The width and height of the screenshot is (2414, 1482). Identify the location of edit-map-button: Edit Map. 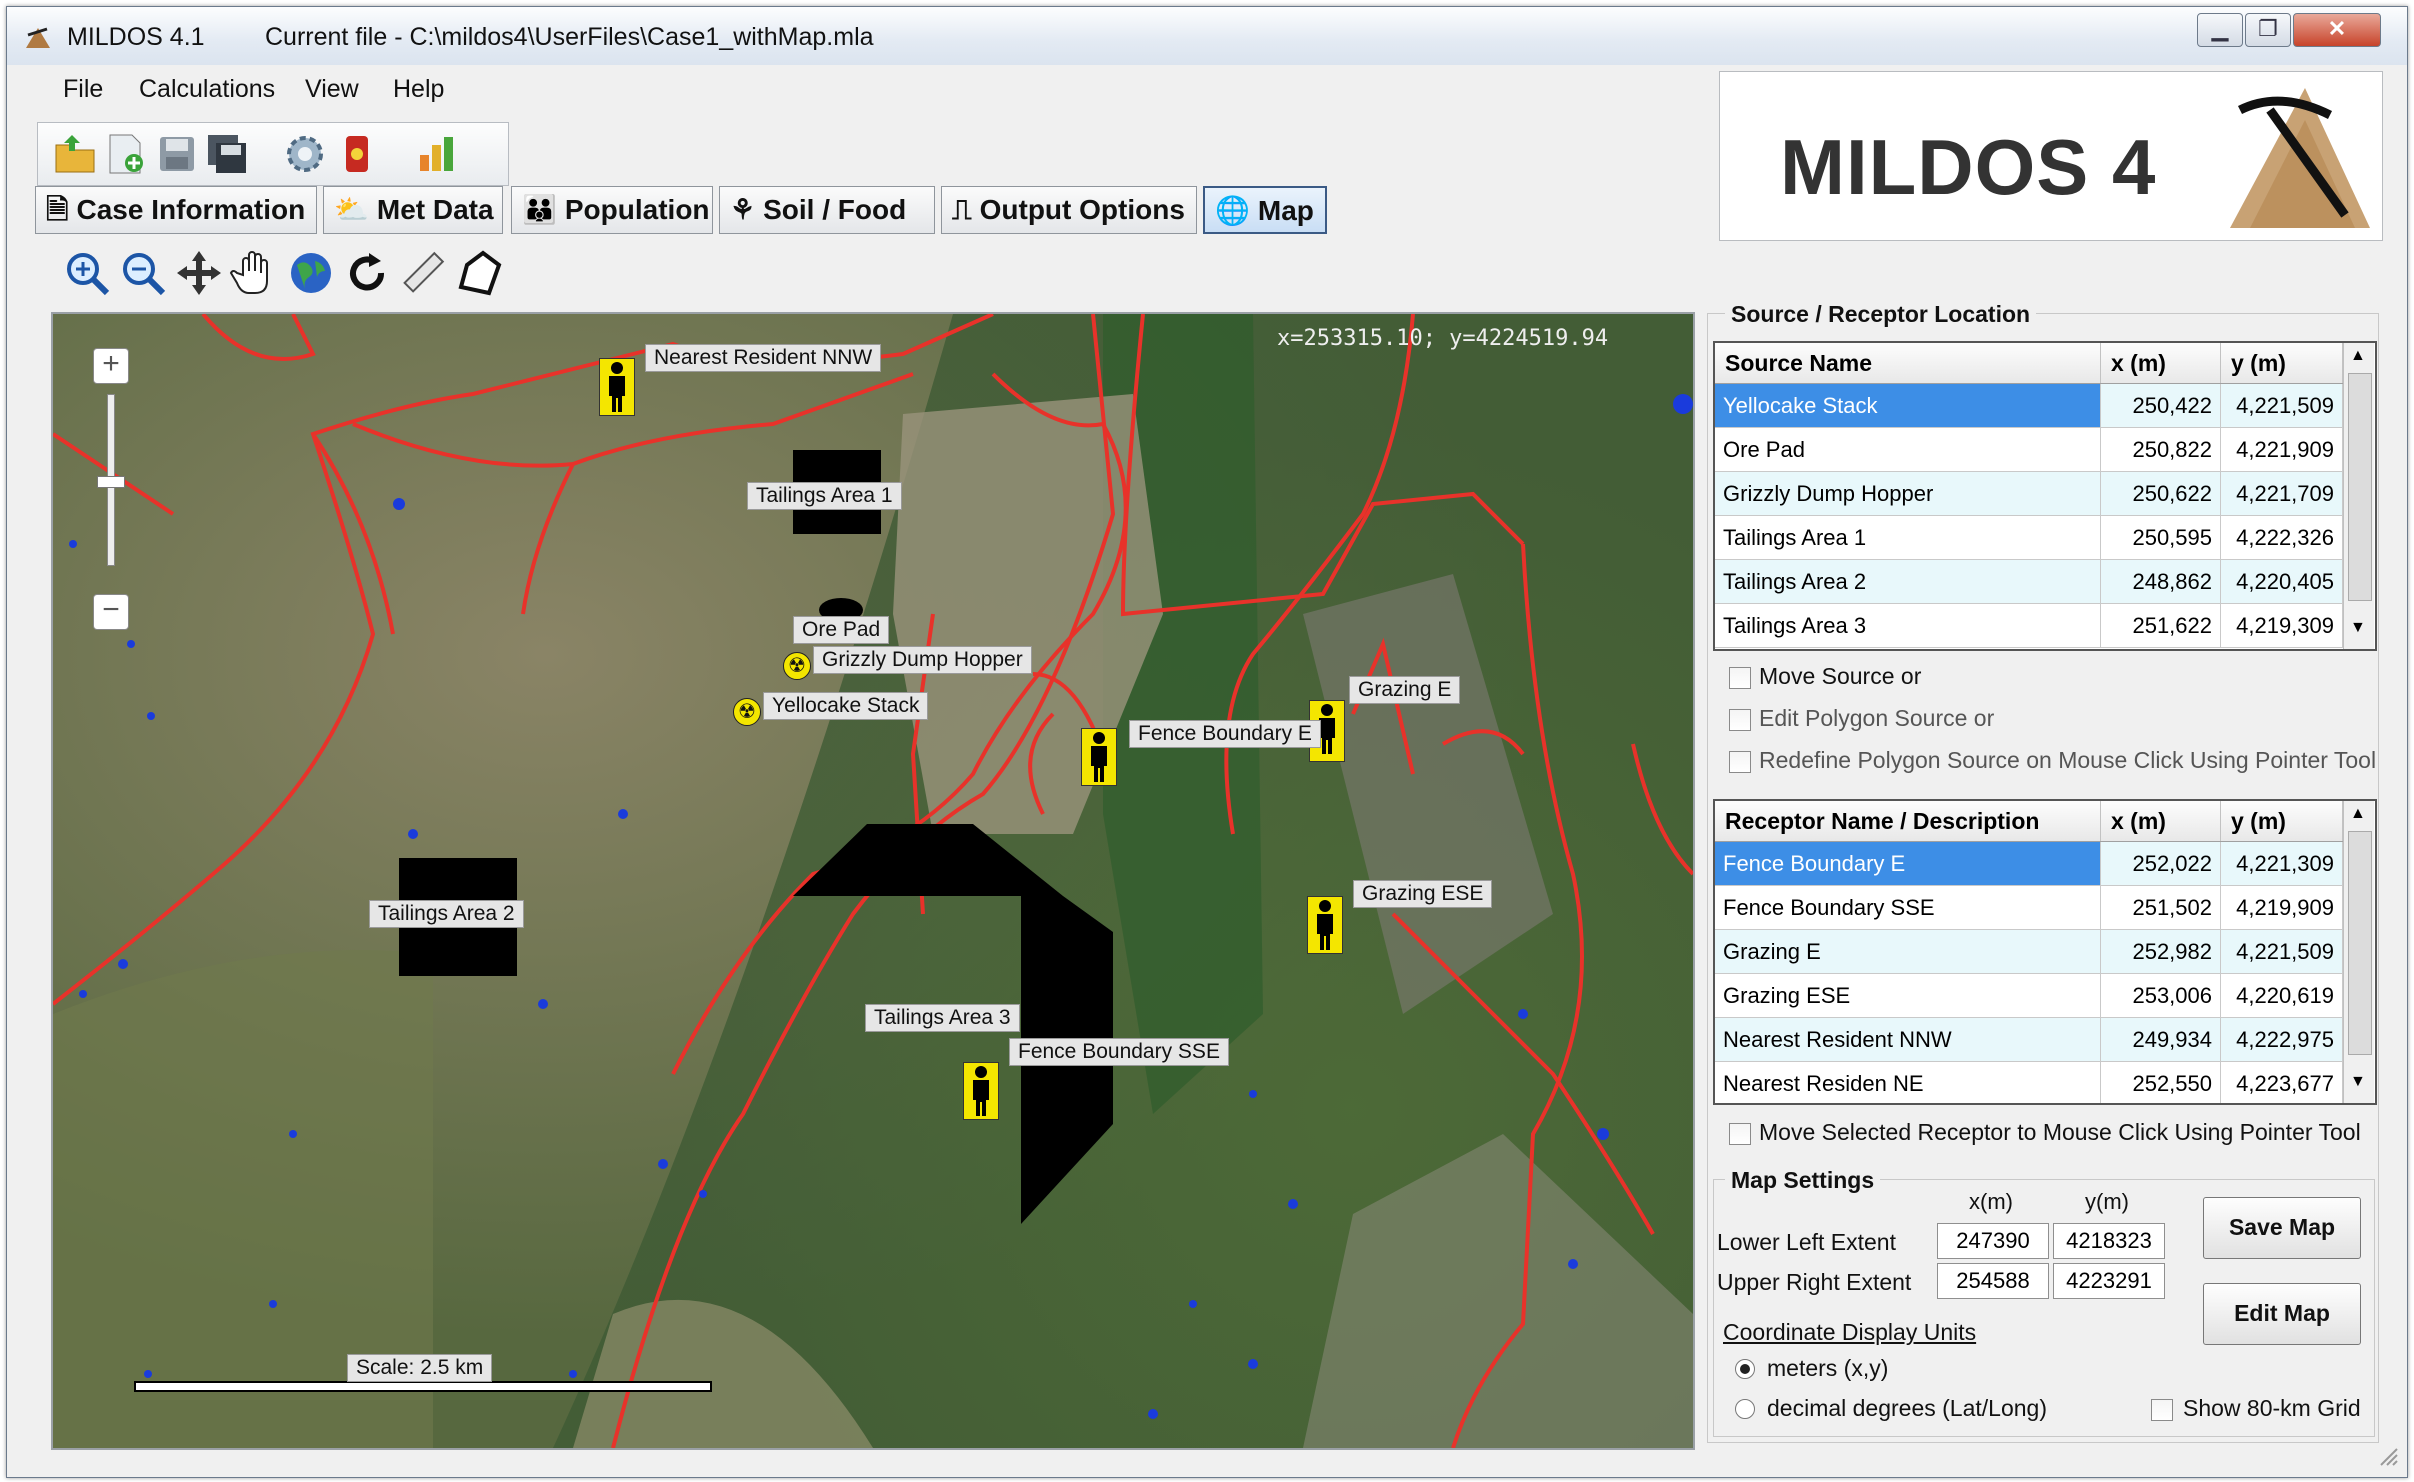
(2282, 1314).